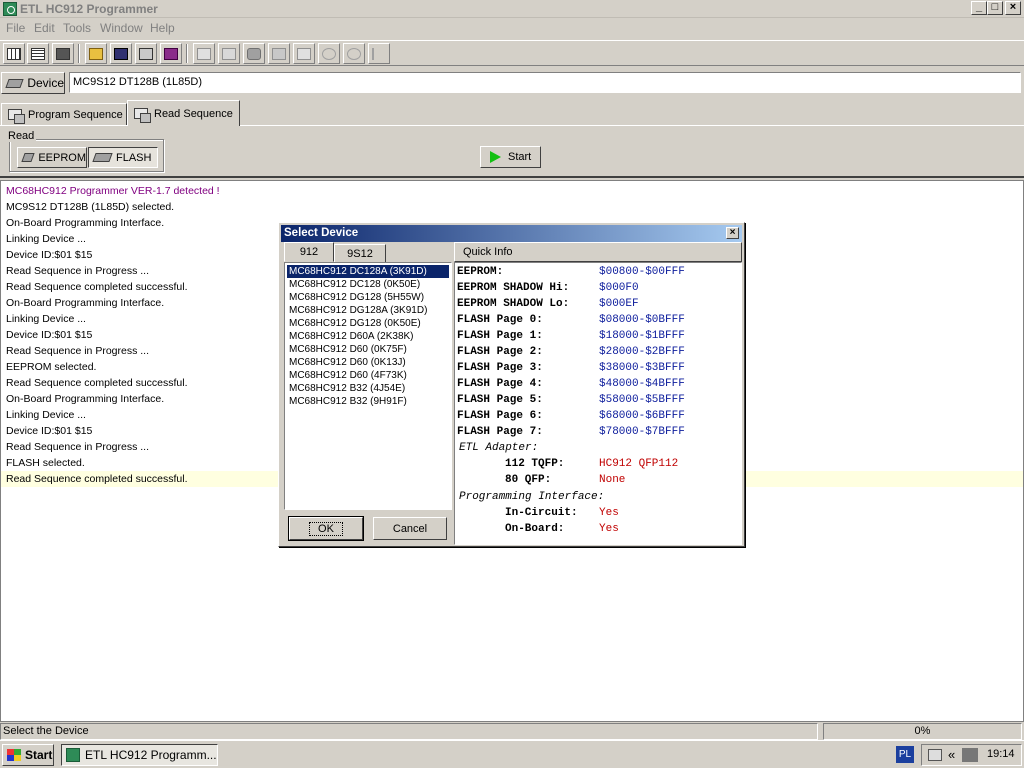 The height and width of the screenshot is (768, 1024). I want to click on chevron-left-icon: «, so click(951, 754).